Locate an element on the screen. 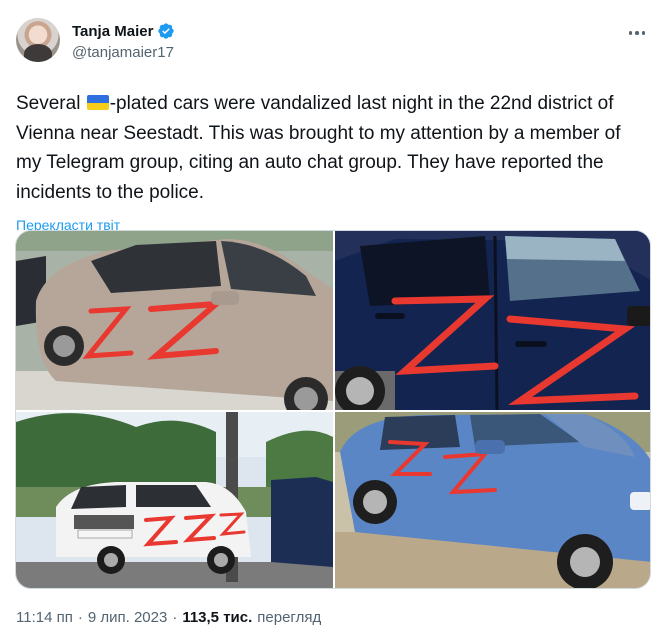 Image resolution: width=668 pixels, height=644 pixels. avatar is located at coordinates (38, 40).